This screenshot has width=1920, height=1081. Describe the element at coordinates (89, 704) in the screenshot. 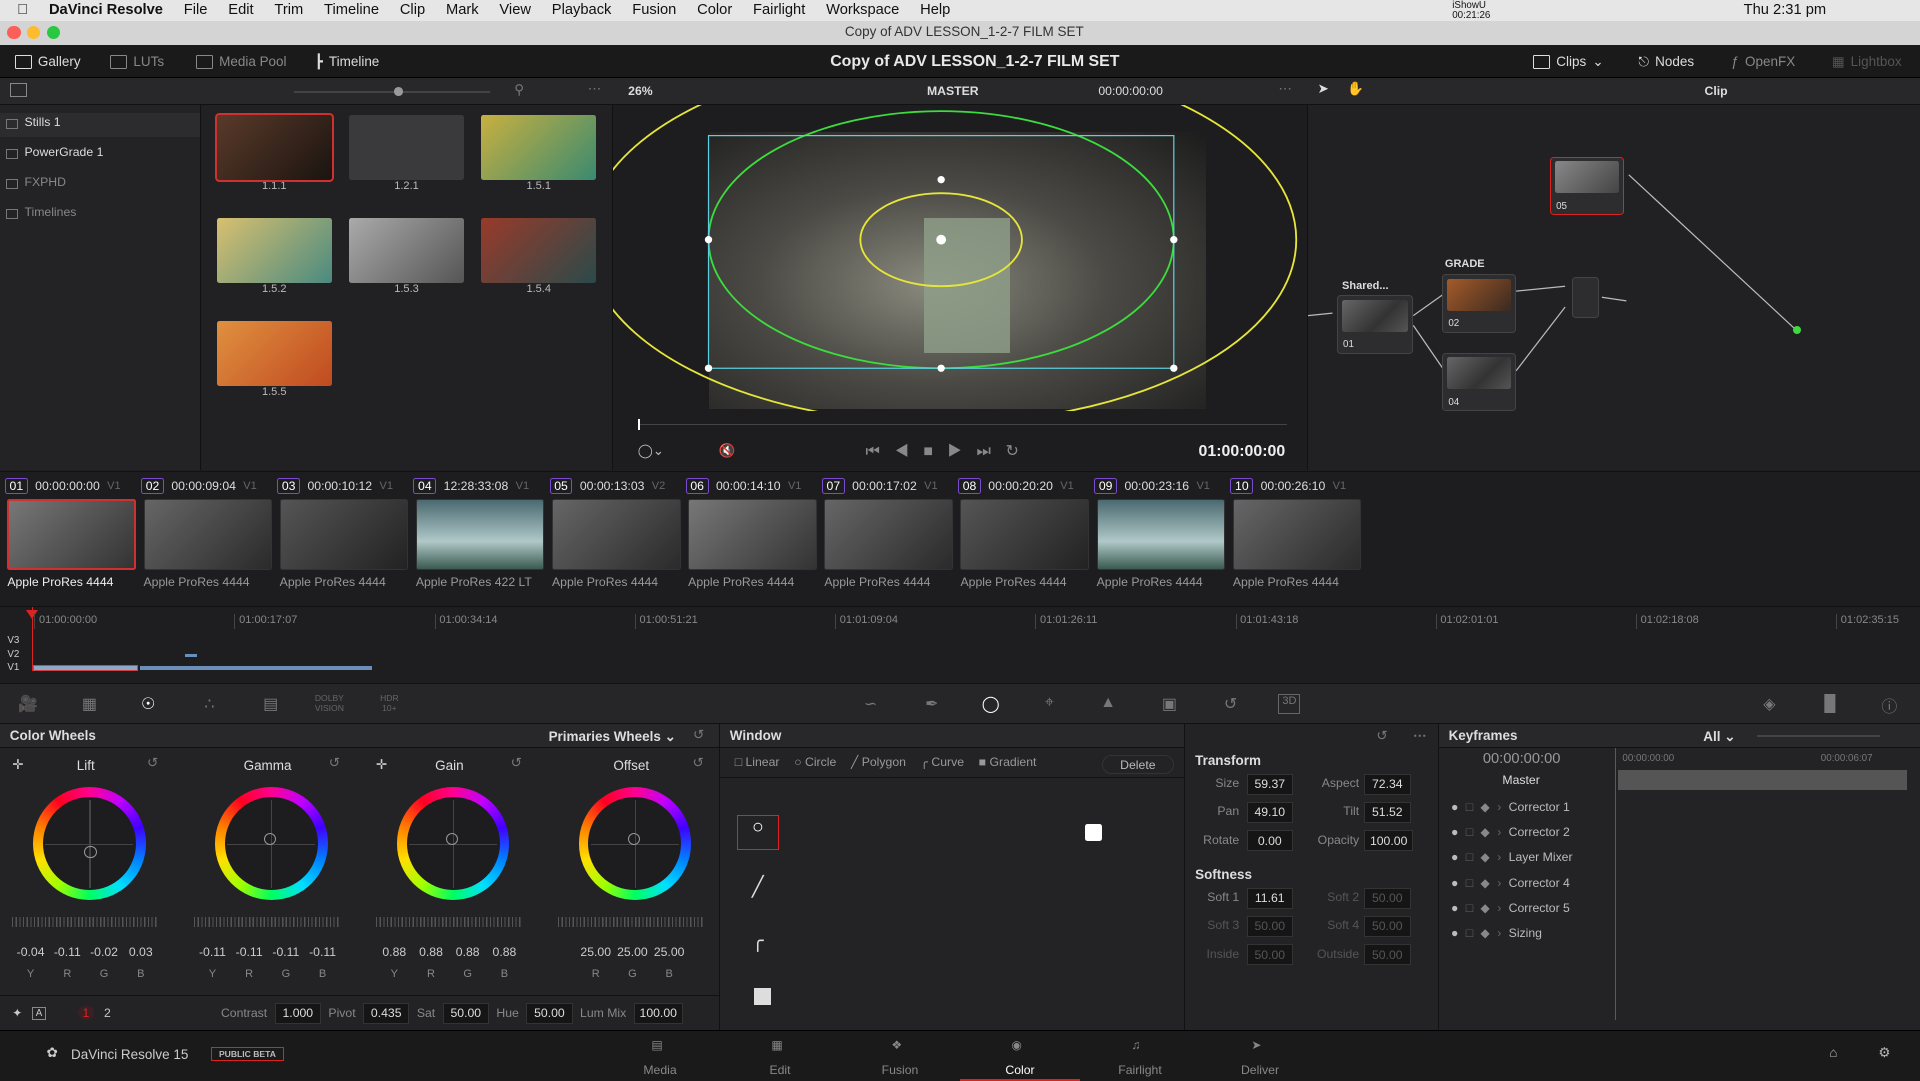

I see `color-match-icon: ▦` at that location.